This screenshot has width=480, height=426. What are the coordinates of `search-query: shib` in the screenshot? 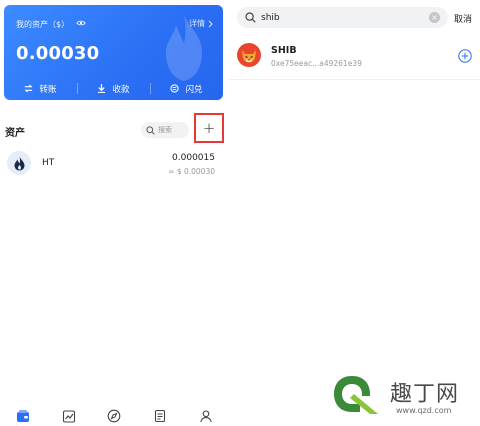 It's located at (270, 17).